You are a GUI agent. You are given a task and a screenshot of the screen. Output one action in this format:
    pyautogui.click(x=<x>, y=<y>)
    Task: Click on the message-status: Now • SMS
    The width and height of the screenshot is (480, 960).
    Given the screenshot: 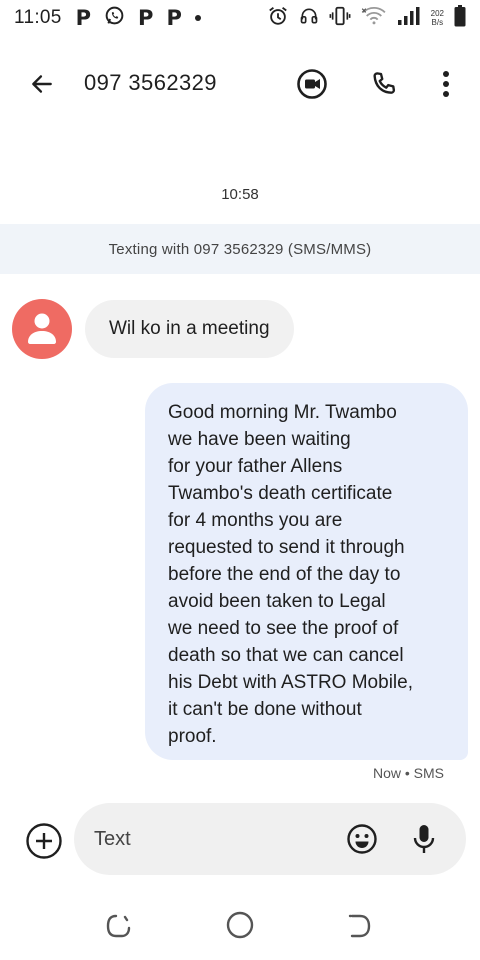 What is the action you would take?
    pyautogui.click(x=408, y=773)
    